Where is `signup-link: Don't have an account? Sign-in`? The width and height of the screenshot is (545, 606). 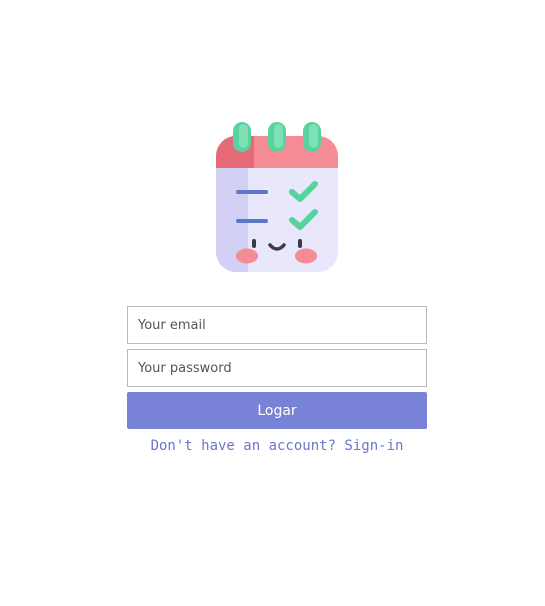 signup-link: Don't have an account? Sign-in is located at coordinates (277, 446).